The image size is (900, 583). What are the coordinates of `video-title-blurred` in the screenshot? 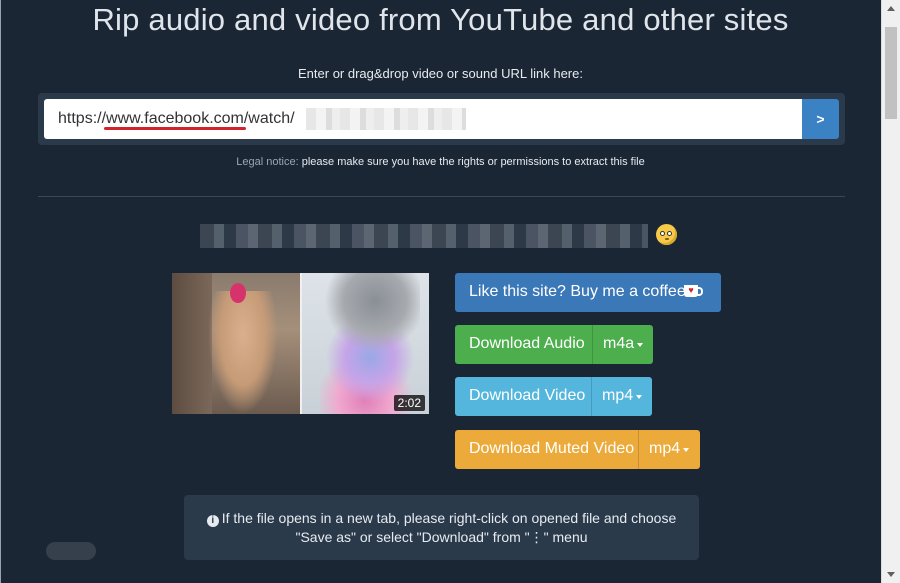 It's located at (424, 236).